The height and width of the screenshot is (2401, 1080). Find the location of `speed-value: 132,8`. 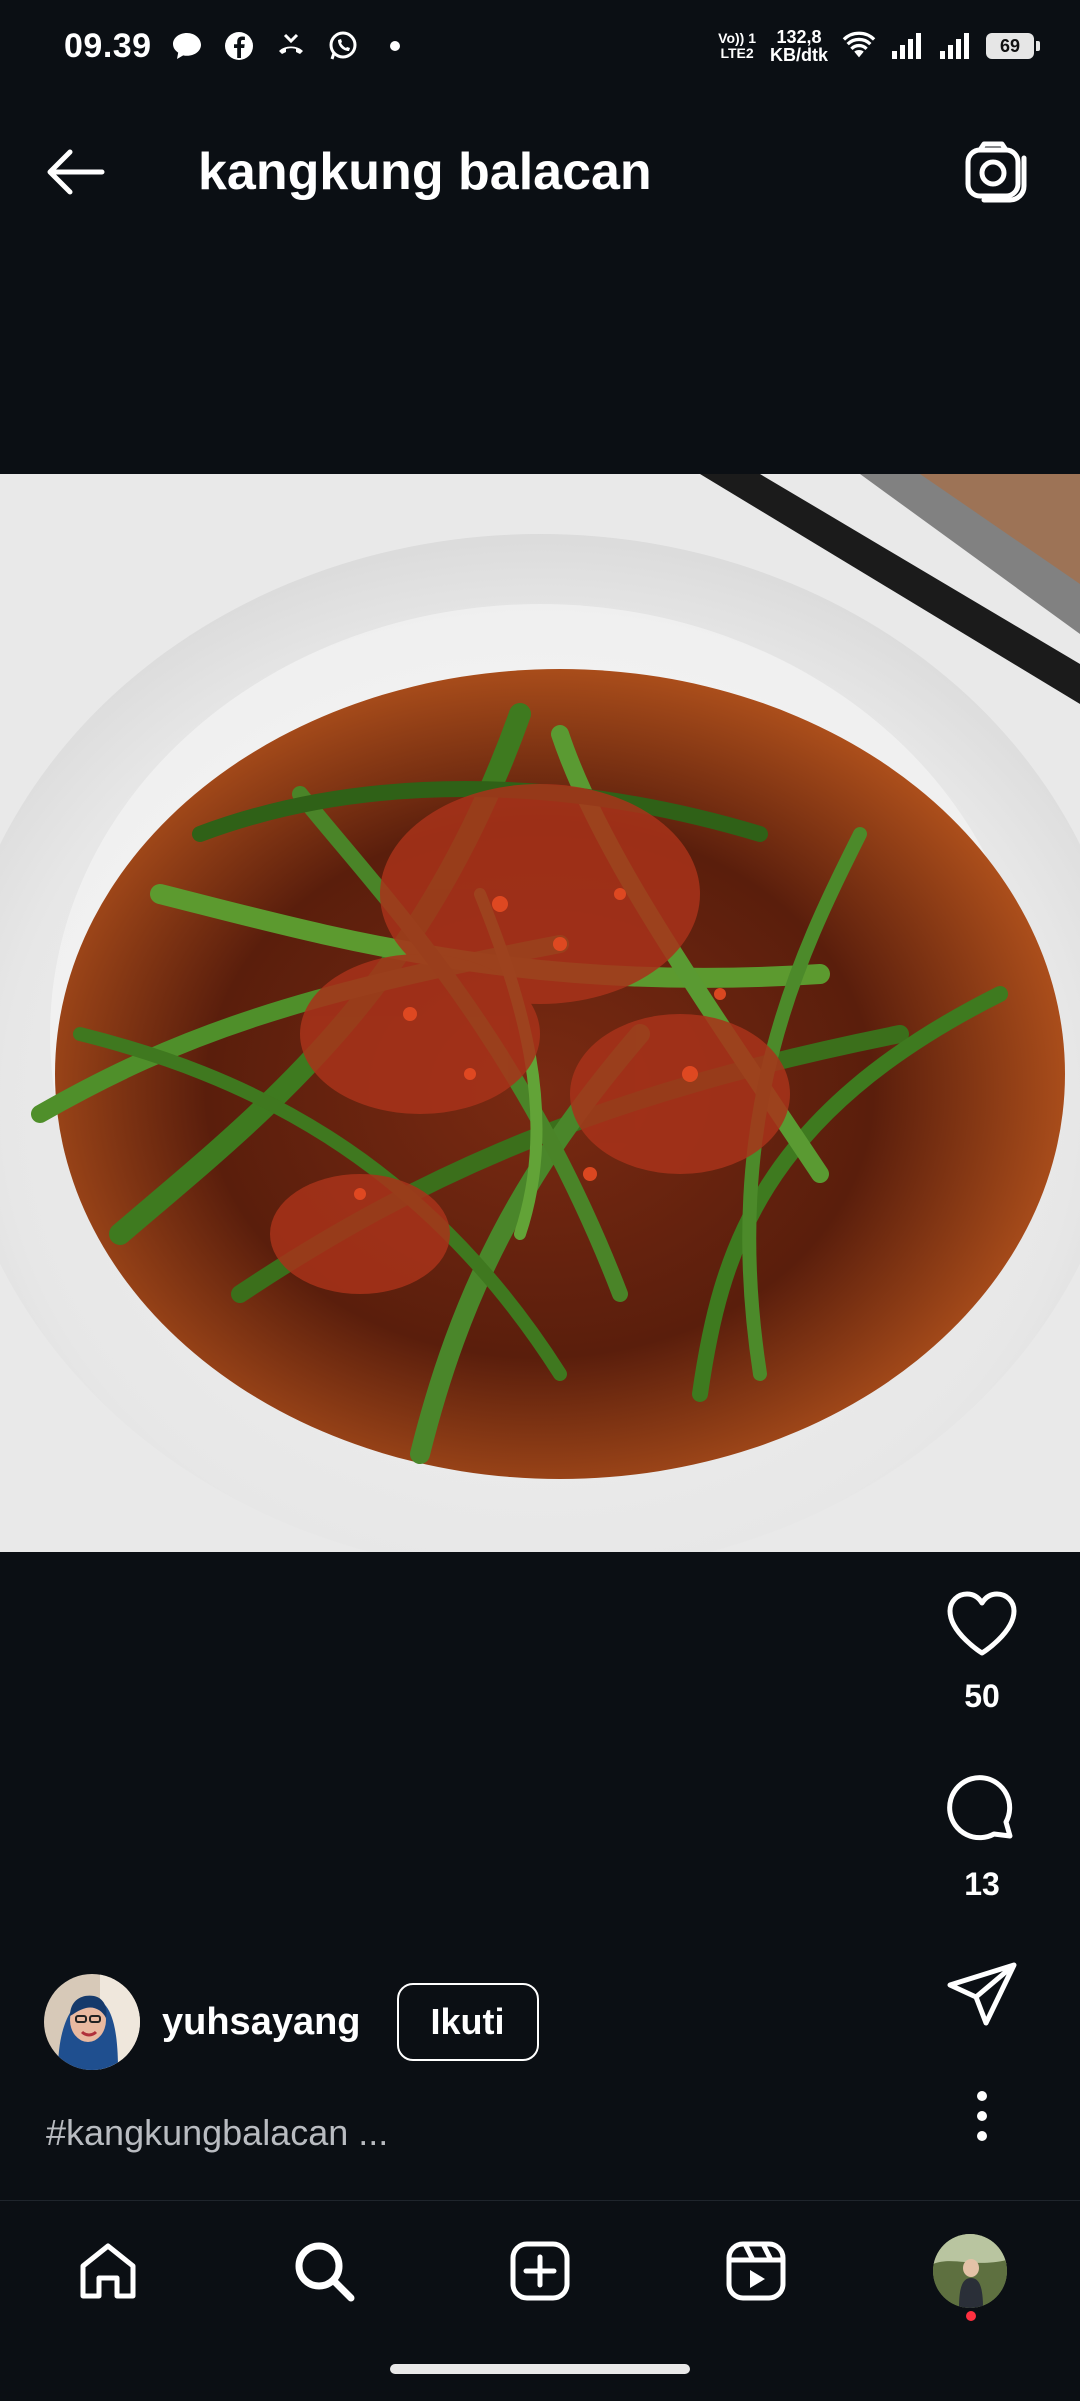

speed-value: 132,8 is located at coordinates (799, 37).